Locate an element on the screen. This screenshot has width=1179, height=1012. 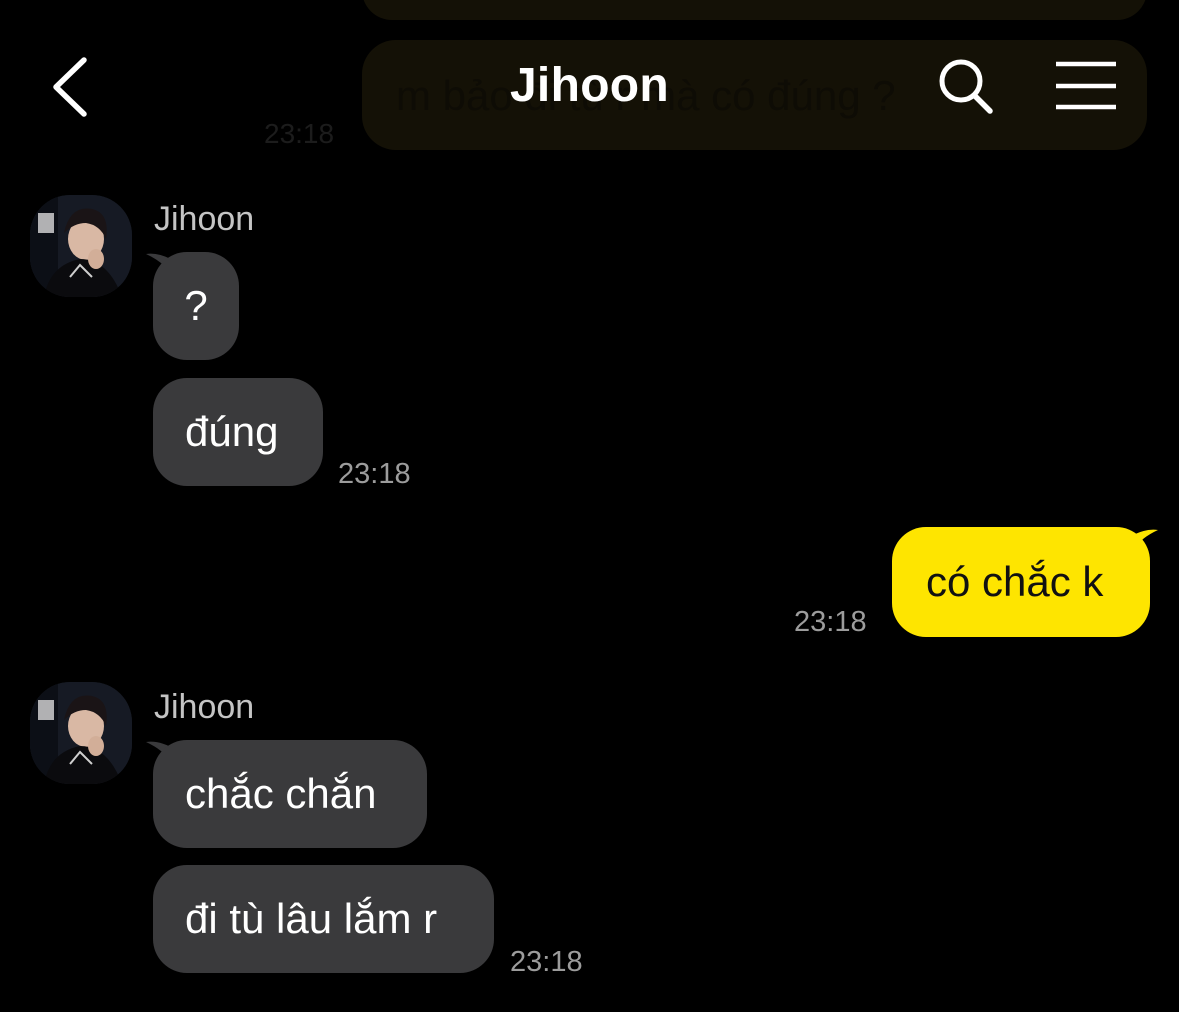
partial-timestamp: 23:18 is located at coordinates (299, 133).